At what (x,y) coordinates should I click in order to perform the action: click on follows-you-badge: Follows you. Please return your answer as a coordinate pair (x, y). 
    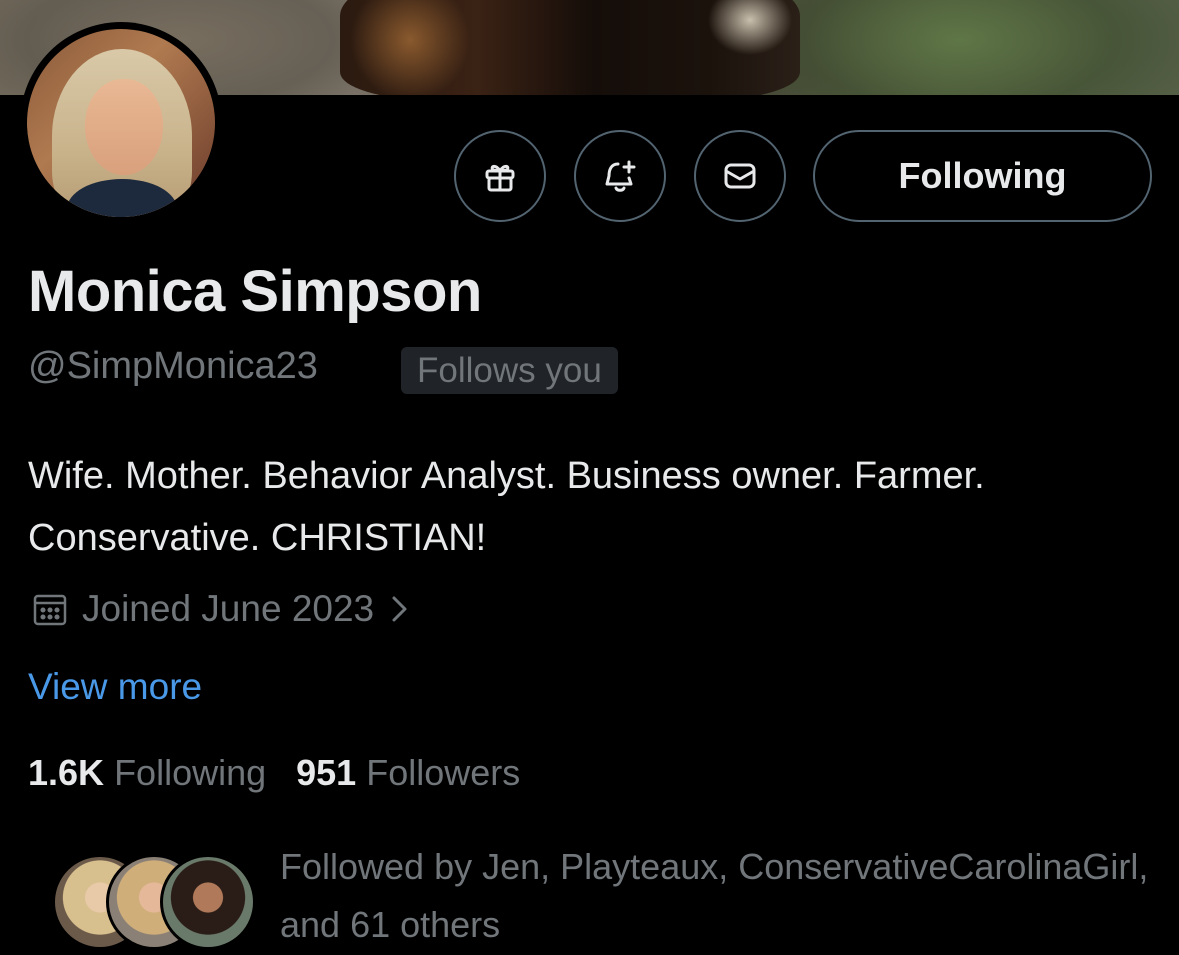
    Looking at the image, I should click on (509, 370).